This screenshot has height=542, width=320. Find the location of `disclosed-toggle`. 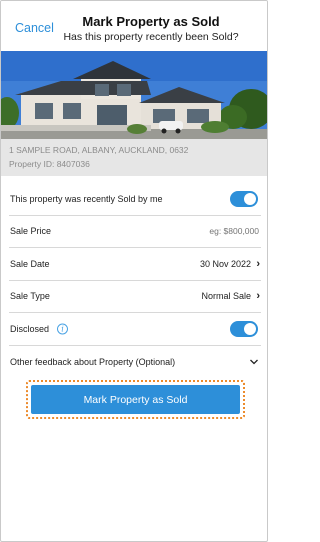

disclosed-toggle is located at coordinates (244, 328).